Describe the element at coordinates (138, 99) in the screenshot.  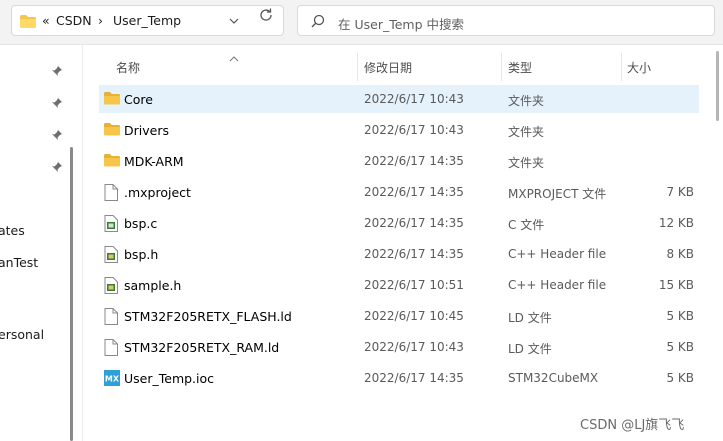
I see `file-name: Core` at that location.